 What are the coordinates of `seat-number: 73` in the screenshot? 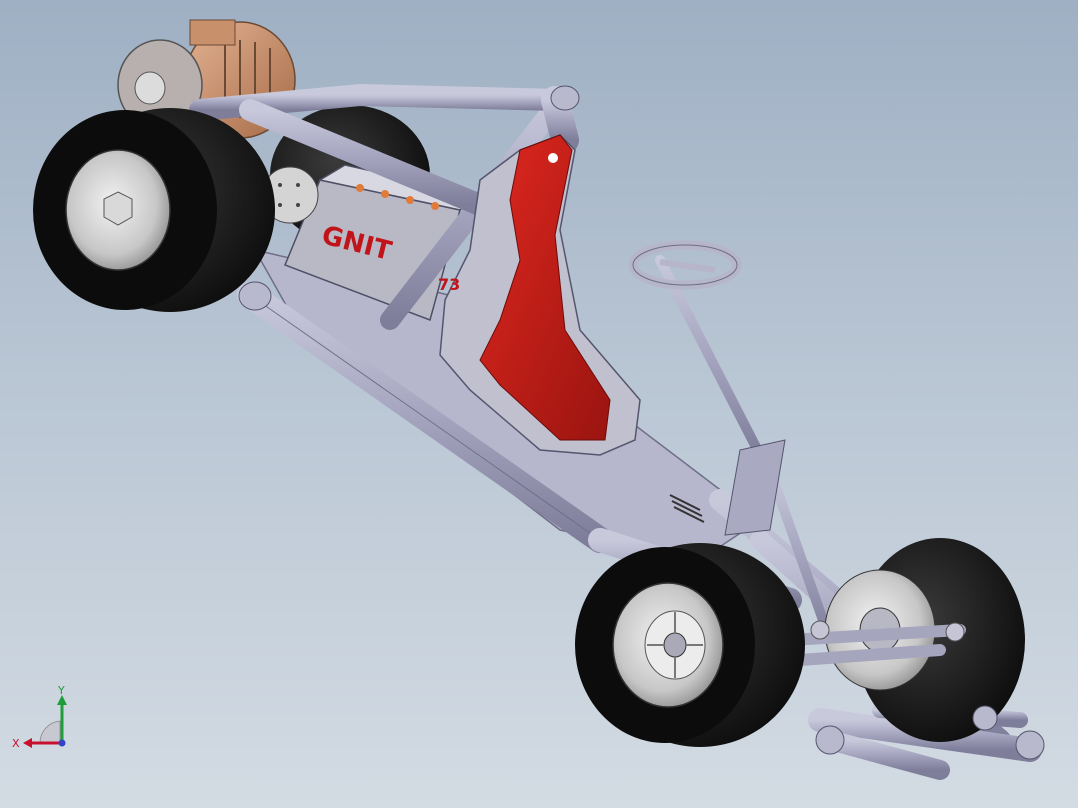 It's located at (449, 284).